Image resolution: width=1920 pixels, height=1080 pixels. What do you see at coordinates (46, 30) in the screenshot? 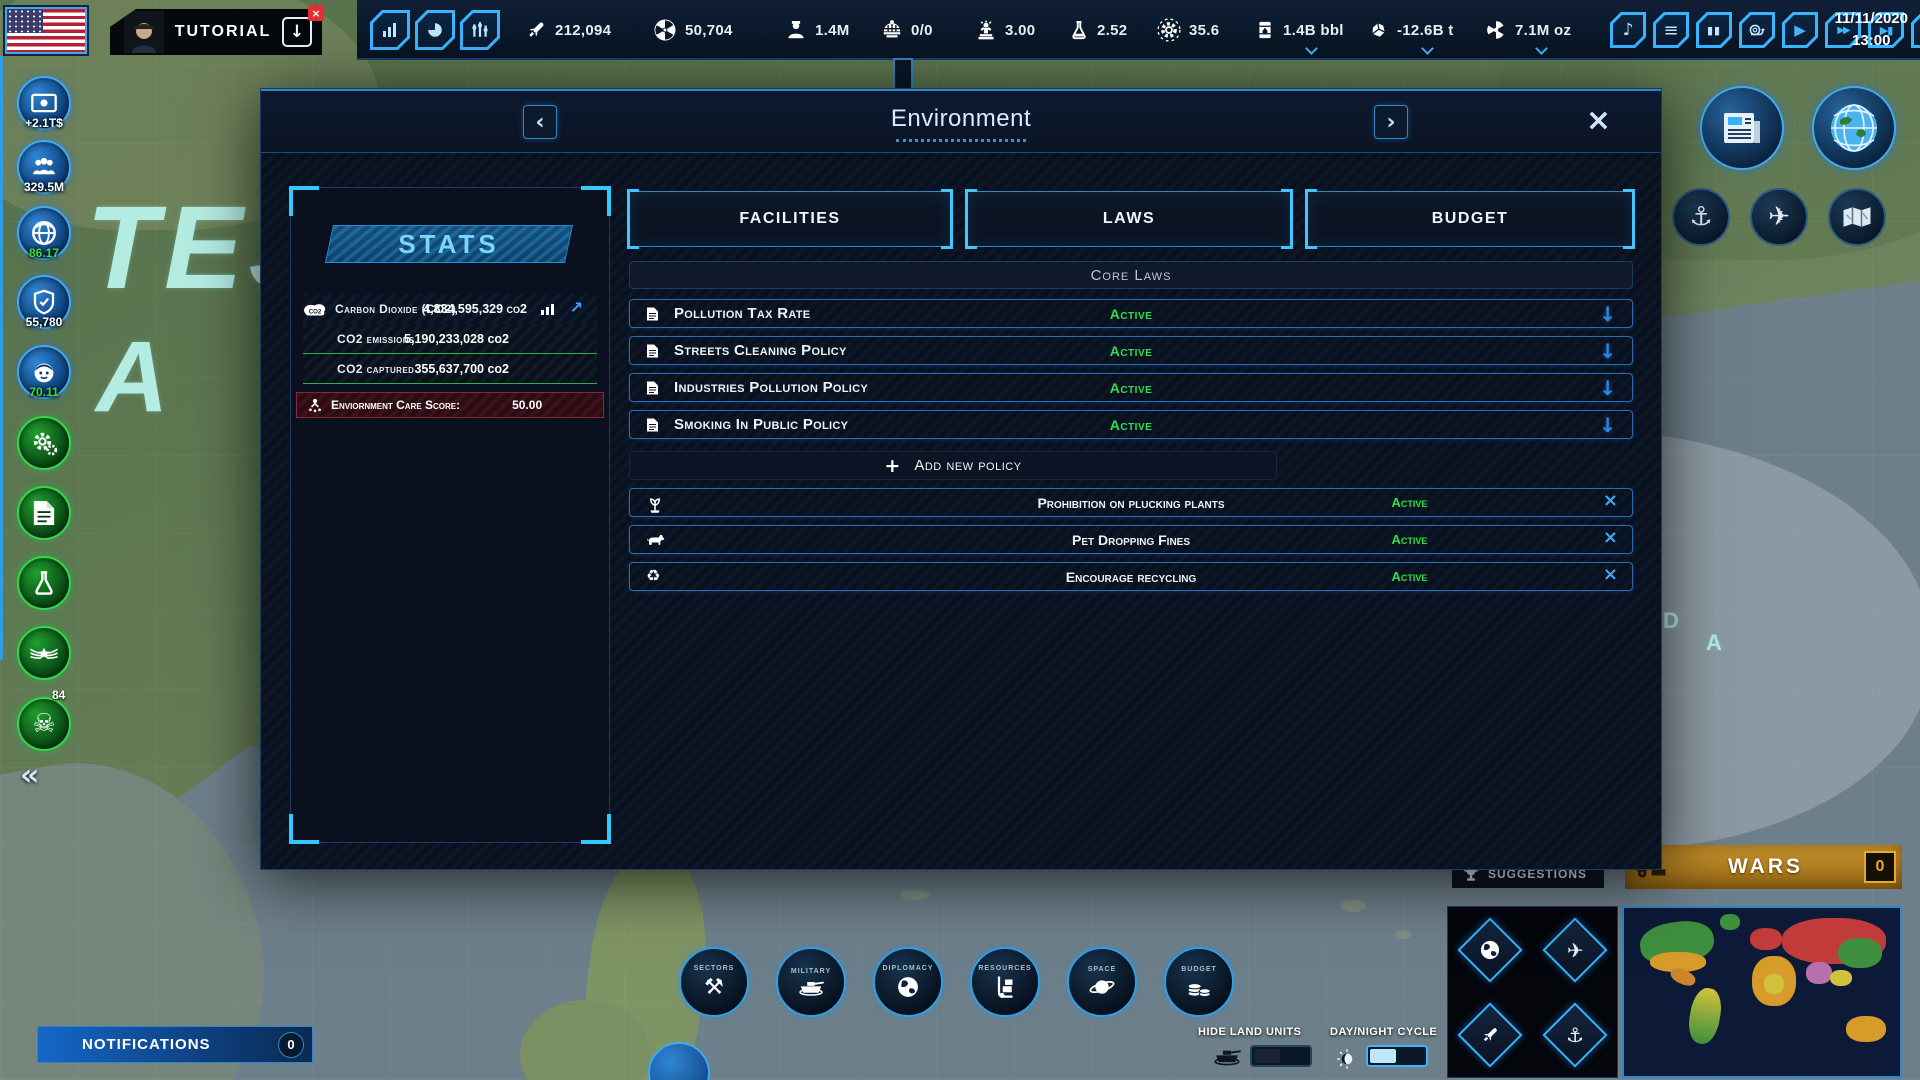
I see `country-flag-usa` at bounding box center [46, 30].